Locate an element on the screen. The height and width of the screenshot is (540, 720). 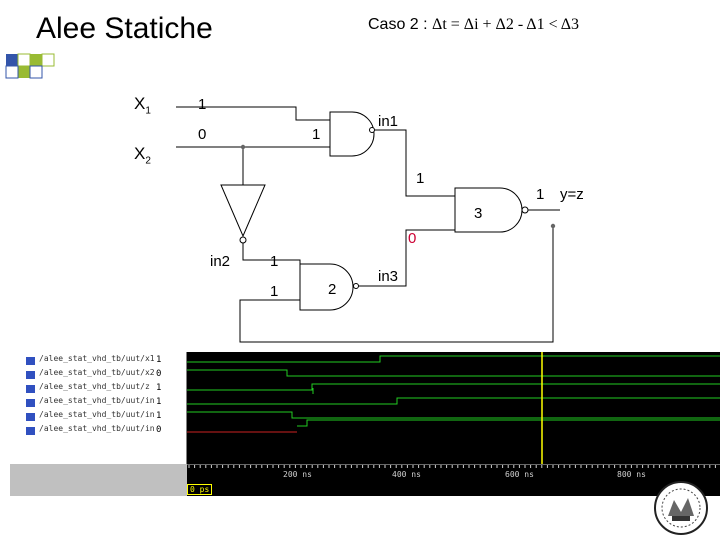
university-seal-icon is located at coordinates (681, 508).